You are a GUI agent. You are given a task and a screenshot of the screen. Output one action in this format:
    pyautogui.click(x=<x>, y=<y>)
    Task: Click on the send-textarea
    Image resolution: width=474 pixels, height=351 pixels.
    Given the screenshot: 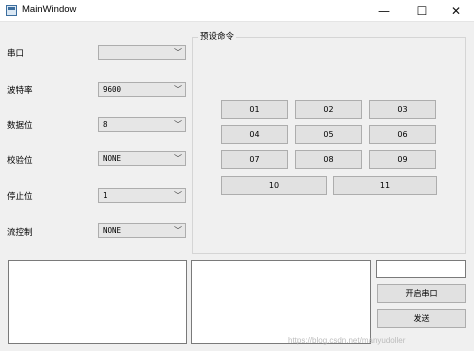 What is the action you would take?
    pyautogui.click(x=281, y=302)
    